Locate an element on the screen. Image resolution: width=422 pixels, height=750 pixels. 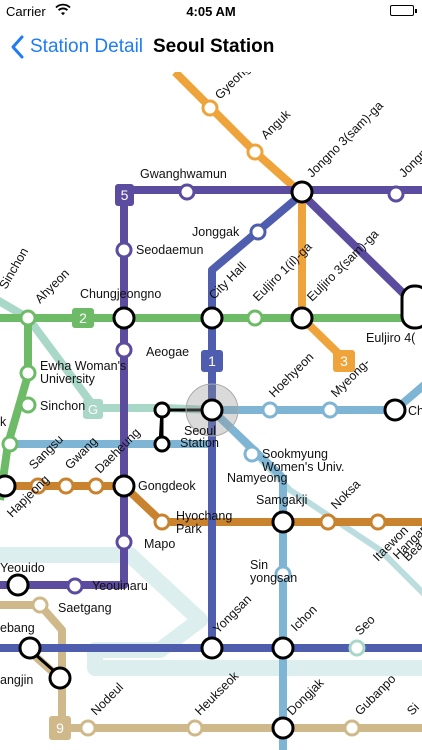
navigation-bar: Station Detail Seoul Station is located at coordinates (211, 47).